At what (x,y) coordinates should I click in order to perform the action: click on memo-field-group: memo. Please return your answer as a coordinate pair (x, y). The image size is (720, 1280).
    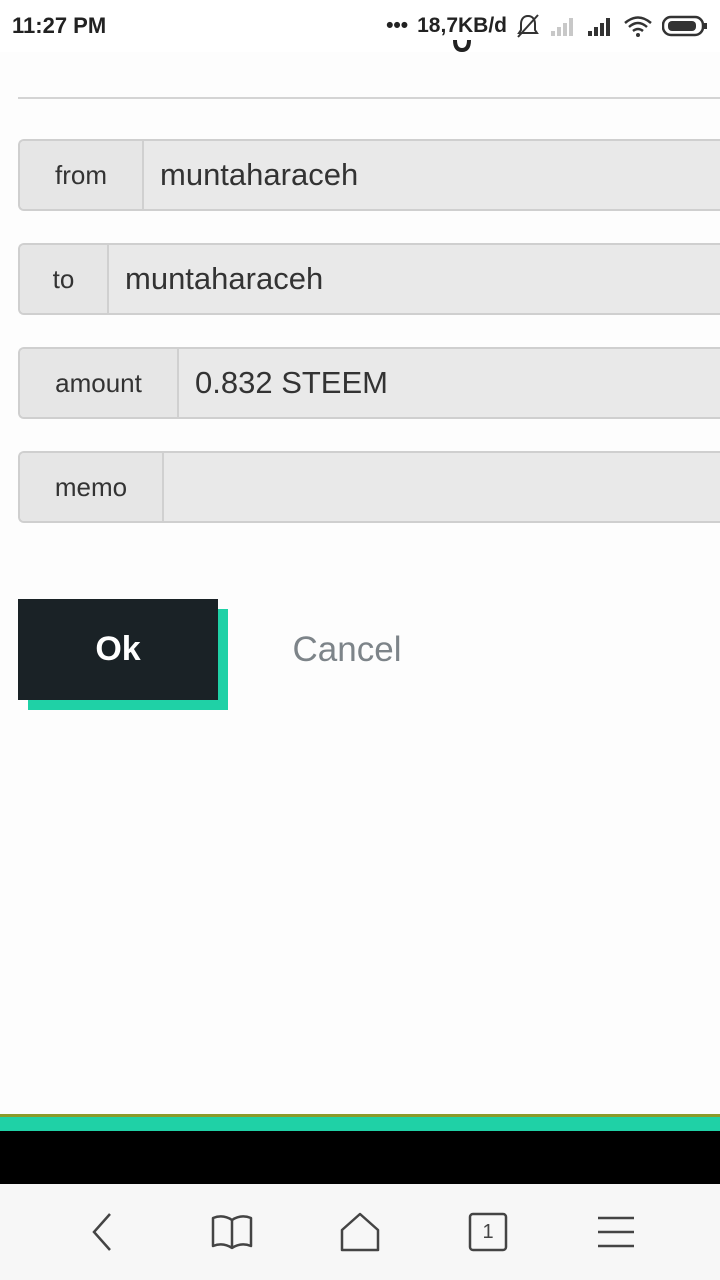
    Looking at the image, I should click on (369, 487).